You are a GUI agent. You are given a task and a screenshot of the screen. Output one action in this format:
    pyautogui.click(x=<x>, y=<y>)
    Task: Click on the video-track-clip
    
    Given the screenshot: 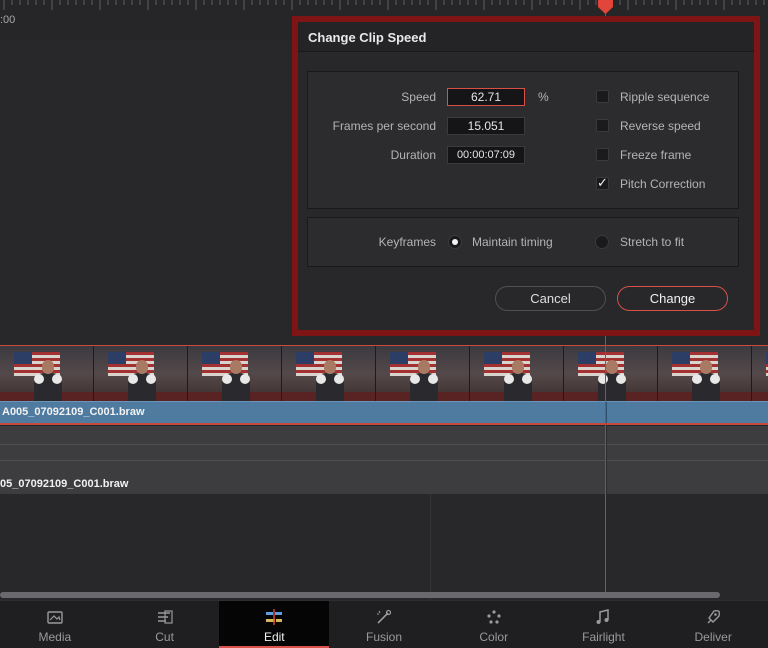 What is the action you would take?
    pyautogui.click(x=384, y=373)
    